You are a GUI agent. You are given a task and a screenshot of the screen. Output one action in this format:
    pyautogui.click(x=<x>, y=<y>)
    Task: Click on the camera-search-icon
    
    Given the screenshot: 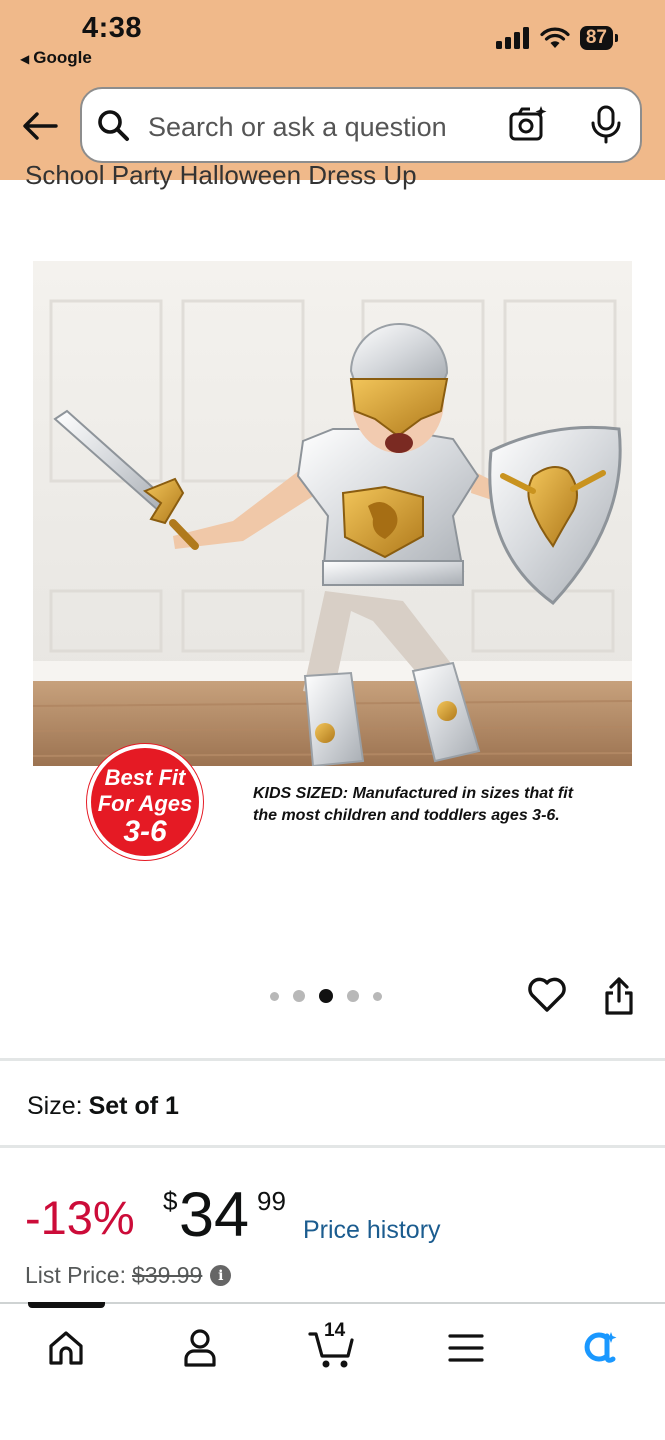 What is the action you would take?
    pyautogui.click(x=528, y=124)
    